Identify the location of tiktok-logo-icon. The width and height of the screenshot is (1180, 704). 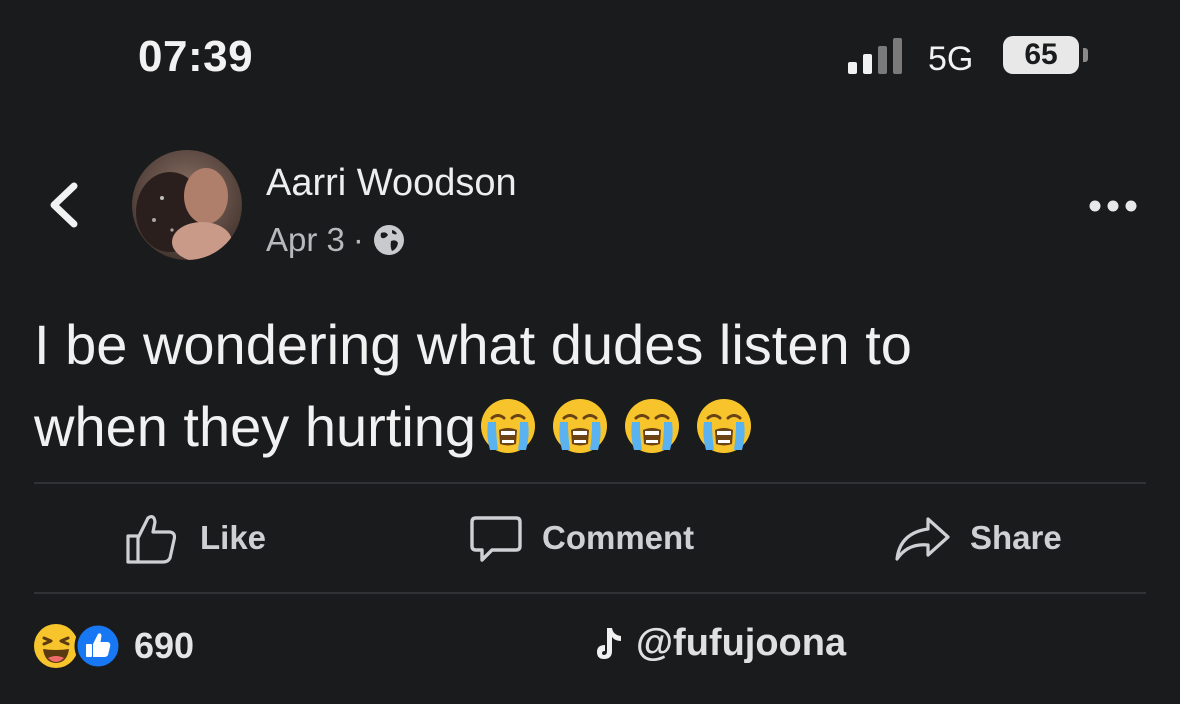
(609, 643).